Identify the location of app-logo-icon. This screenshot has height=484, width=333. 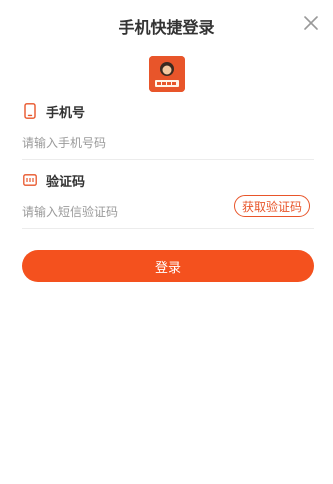
(167, 74).